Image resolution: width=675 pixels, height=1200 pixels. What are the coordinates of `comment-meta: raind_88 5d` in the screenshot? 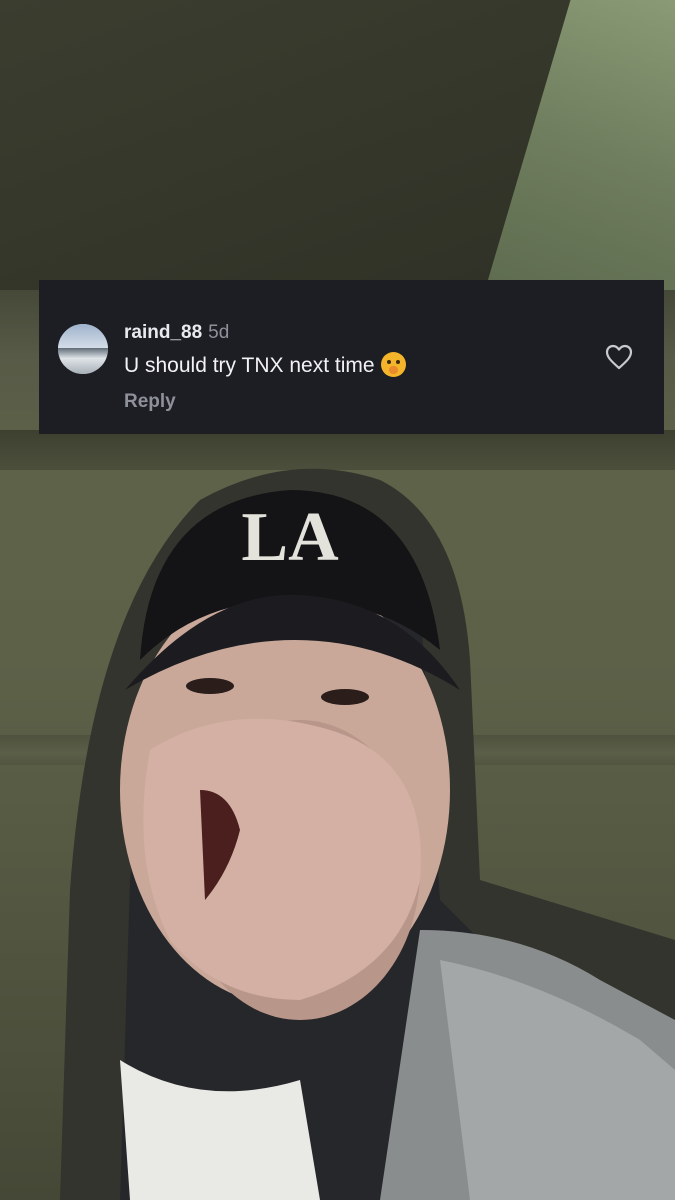 It's located at (176, 333).